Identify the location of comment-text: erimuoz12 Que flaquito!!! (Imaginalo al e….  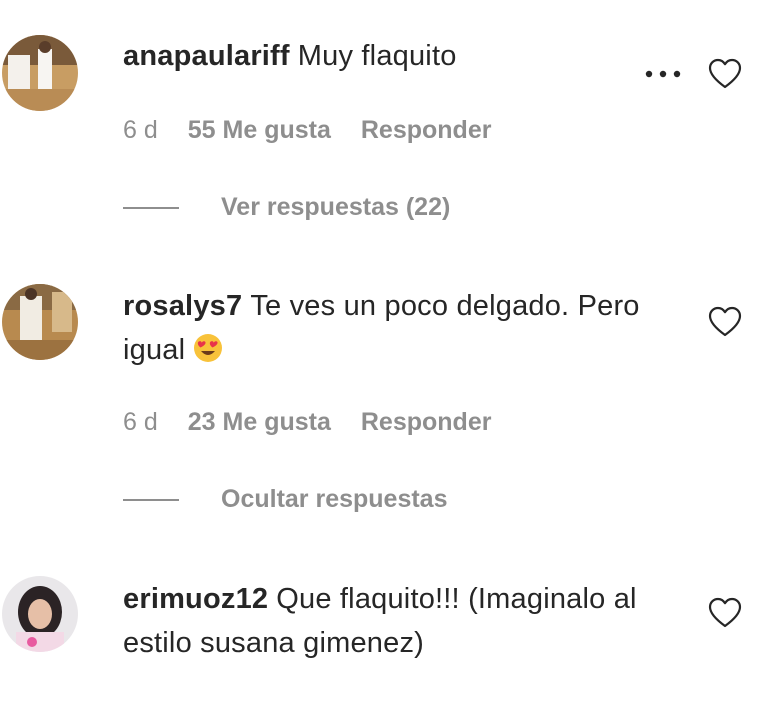
(383, 621).